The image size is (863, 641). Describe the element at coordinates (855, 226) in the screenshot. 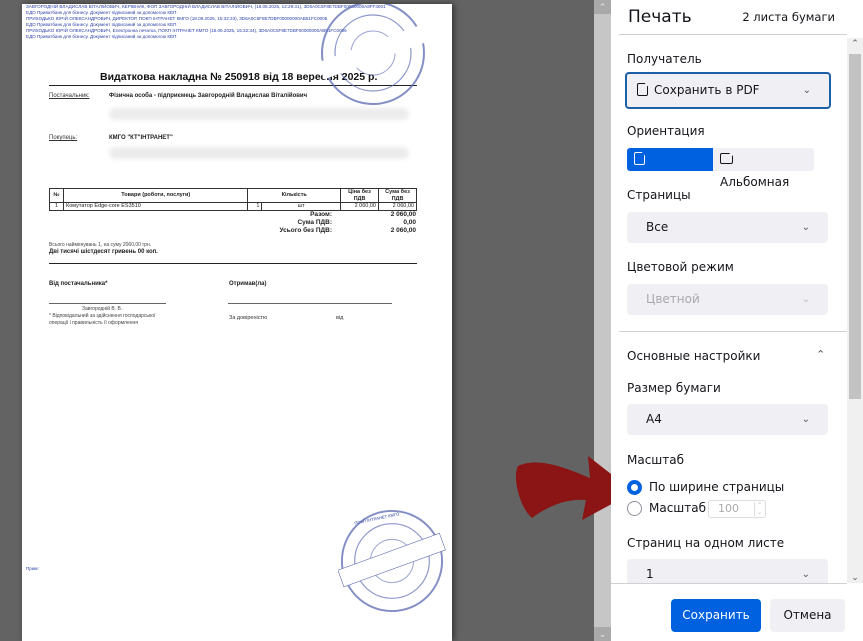

I see `scrollbar-thumb` at that location.